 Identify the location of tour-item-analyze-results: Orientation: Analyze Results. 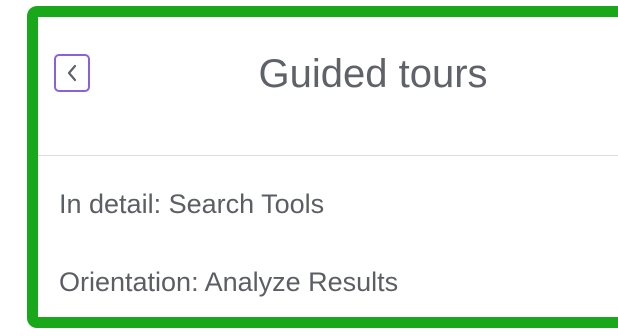
(228, 282).